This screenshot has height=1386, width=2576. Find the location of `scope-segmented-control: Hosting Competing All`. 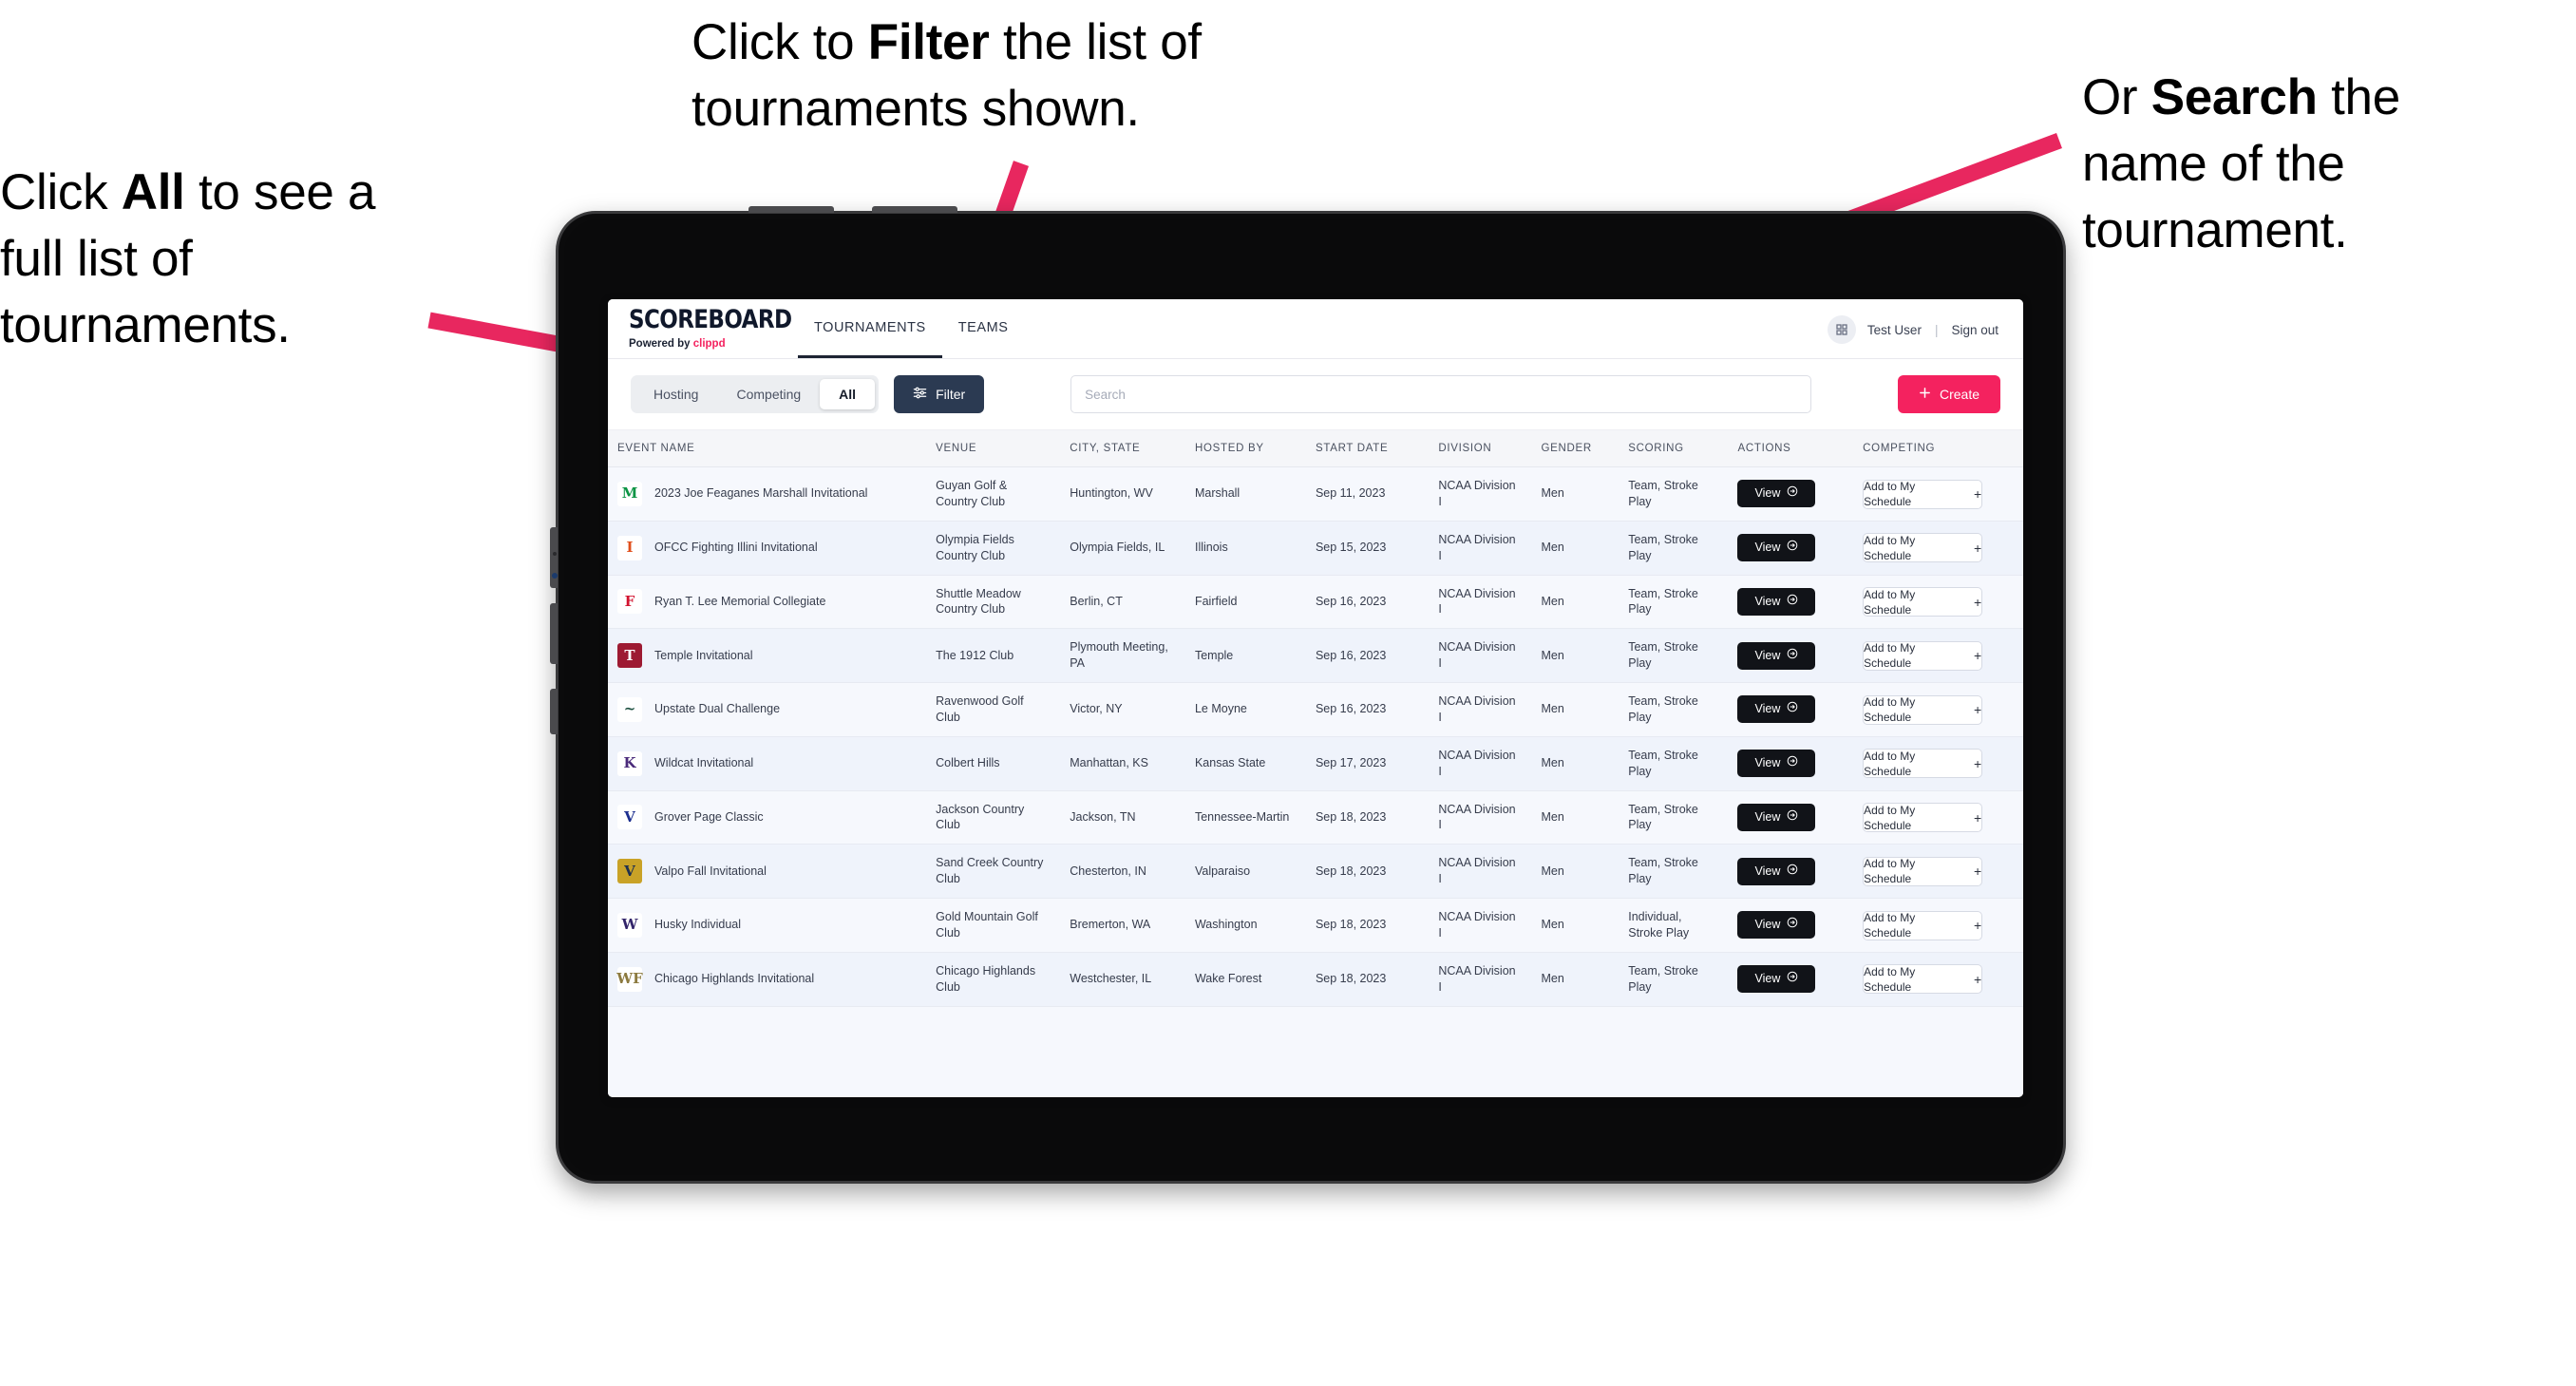

scope-segmented-control: Hosting Competing All is located at coordinates (755, 394).